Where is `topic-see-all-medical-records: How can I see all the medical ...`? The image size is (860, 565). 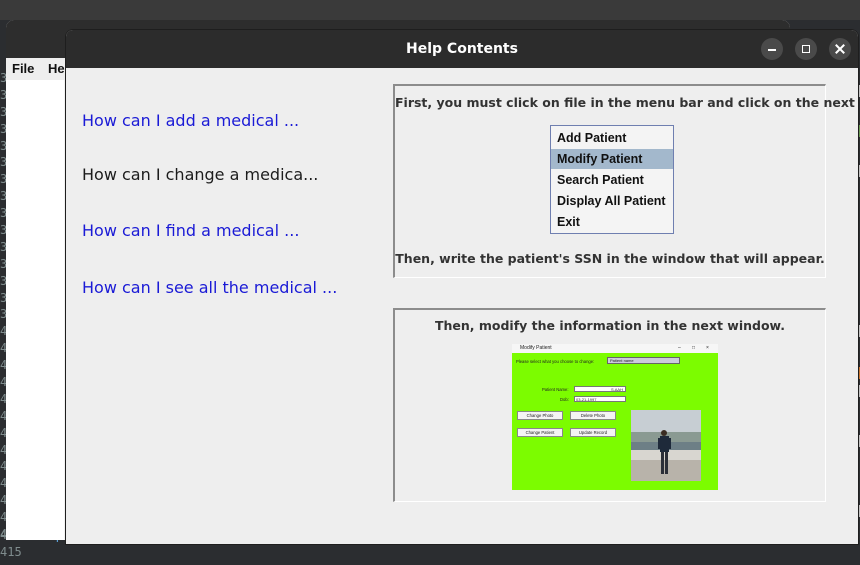
topic-see-all-medical-records: How can I see all the medical ... is located at coordinates (209, 287).